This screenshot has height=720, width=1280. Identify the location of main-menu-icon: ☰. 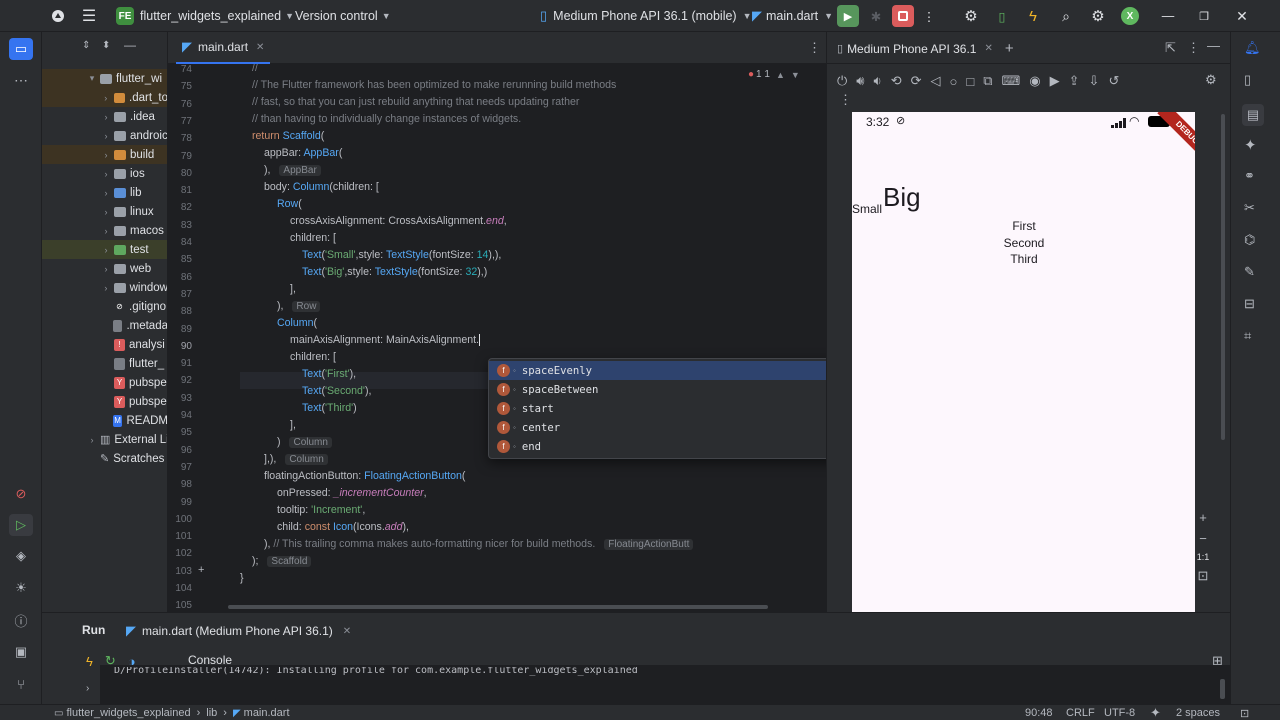
(89, 16).